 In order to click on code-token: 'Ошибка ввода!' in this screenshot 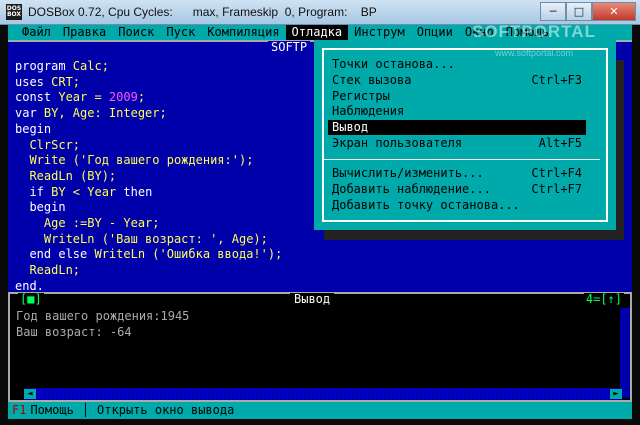, I will do `click(213, 254)`.